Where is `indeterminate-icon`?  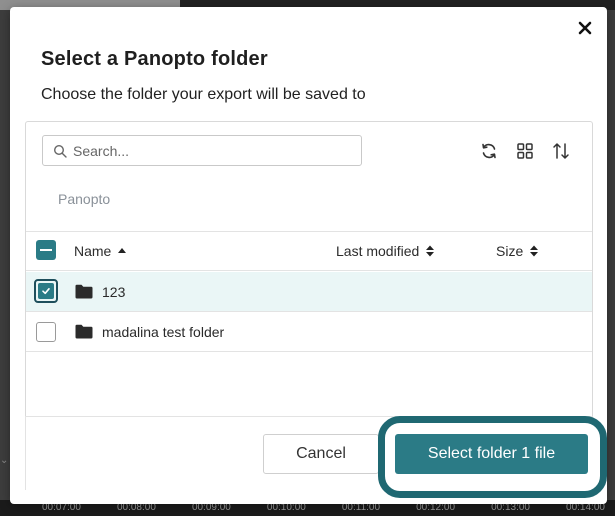
indeterminate-icon is located at coordinates (46, 250).